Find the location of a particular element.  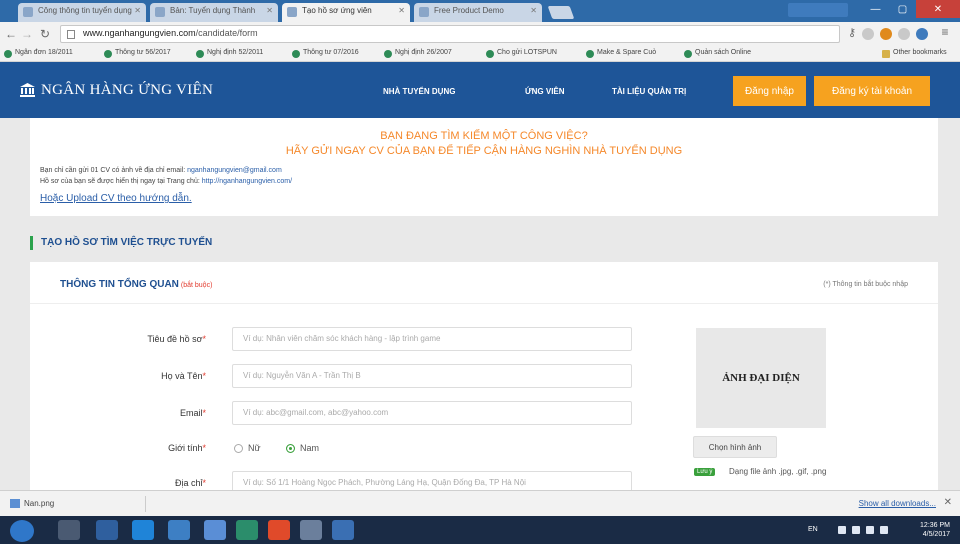

required-note: (*) Thông tin bắt buộc nhập is located at coordinates (865, 284).